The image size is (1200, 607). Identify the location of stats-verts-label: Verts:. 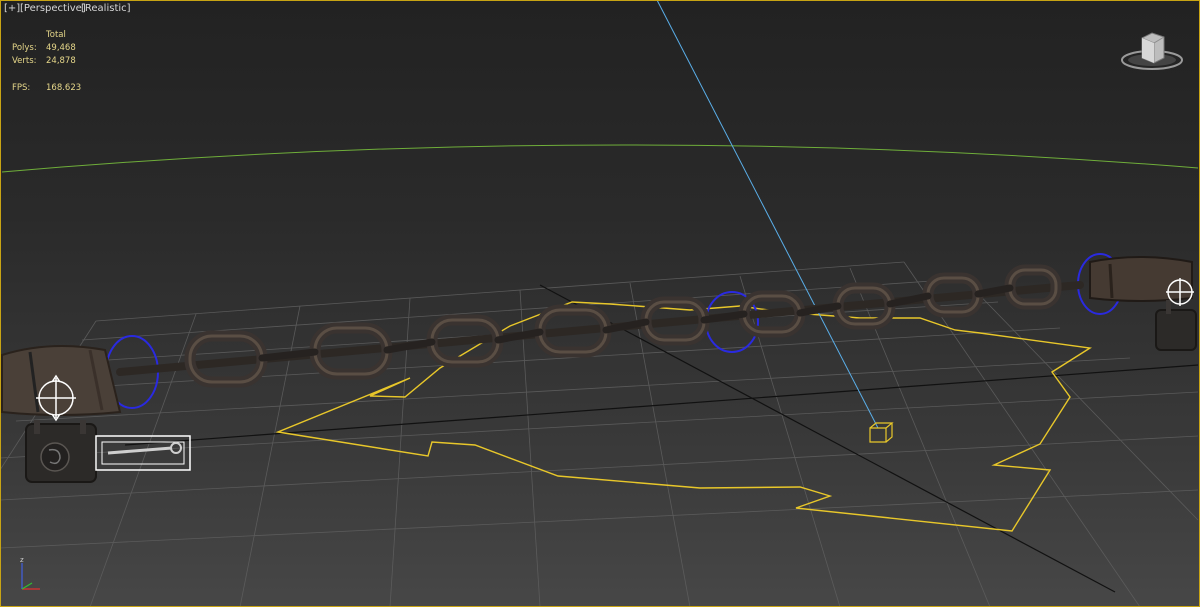
(24, 61).